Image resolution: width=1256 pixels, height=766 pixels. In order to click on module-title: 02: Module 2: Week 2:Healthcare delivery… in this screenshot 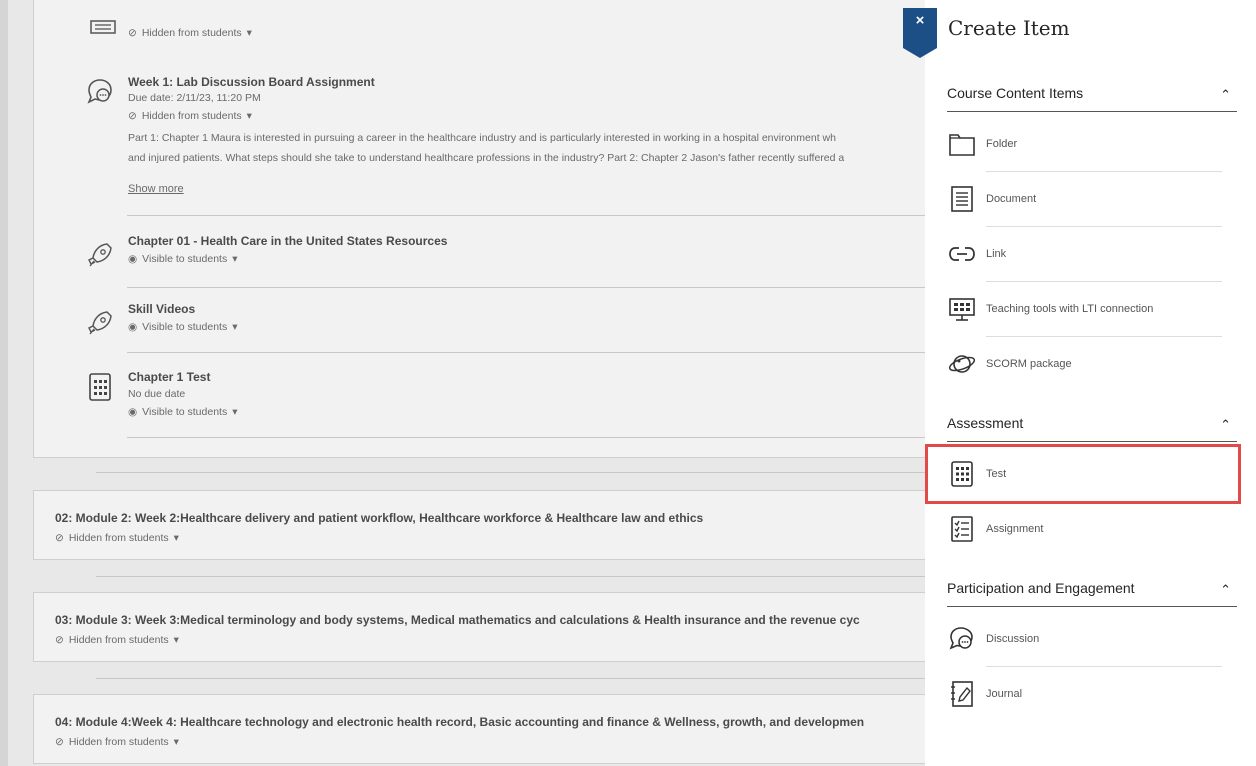, I will do `click(379, 518)`.